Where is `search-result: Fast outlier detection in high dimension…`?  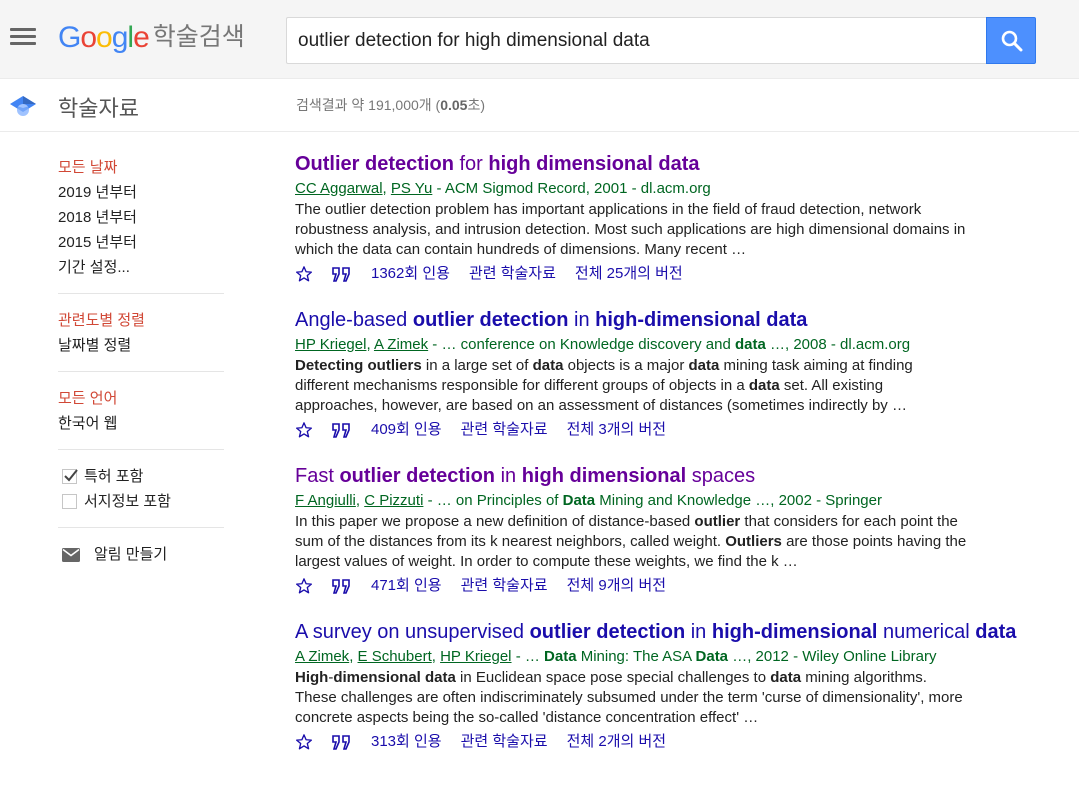
search-result: Fast outlier detection in high dimension… is located at coordinates (665, 531).